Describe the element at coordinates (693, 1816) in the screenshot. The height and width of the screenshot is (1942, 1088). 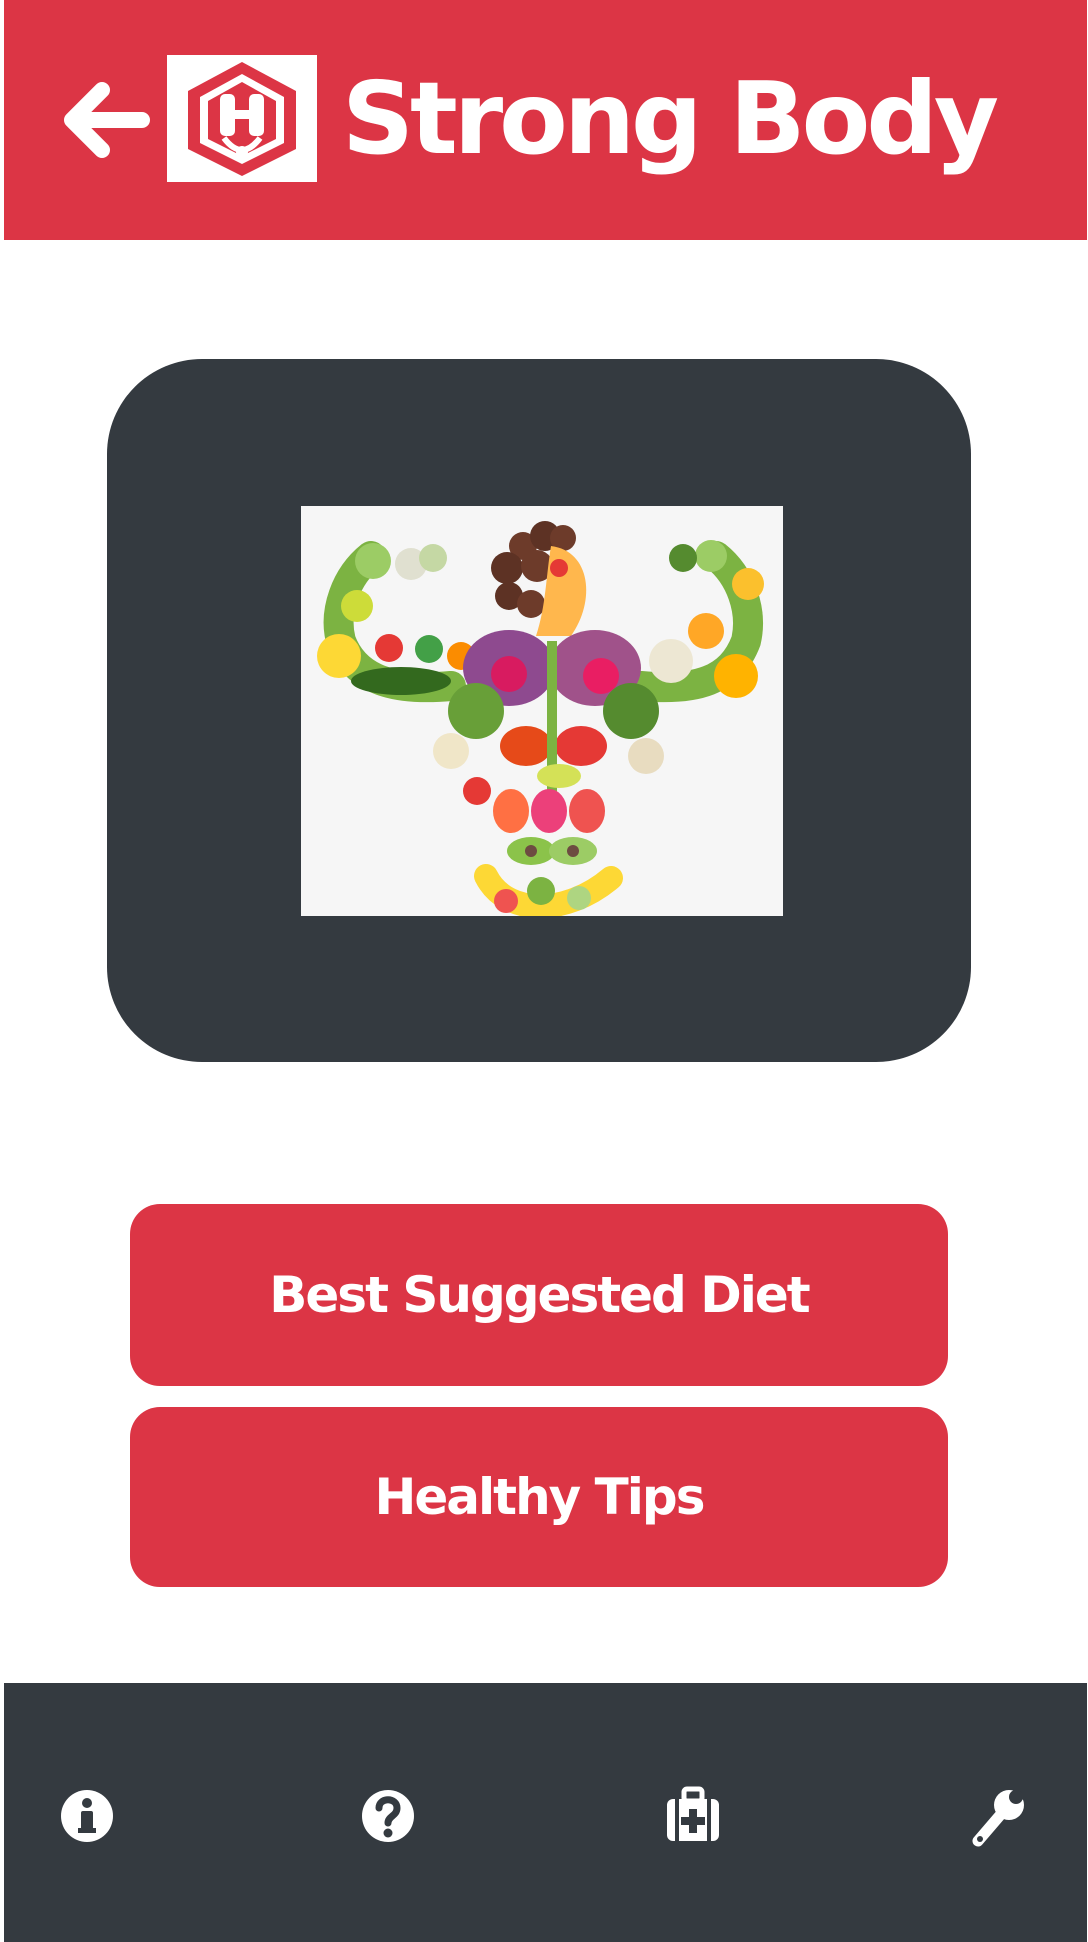
I see `first-aid-kit-icon` at that location.